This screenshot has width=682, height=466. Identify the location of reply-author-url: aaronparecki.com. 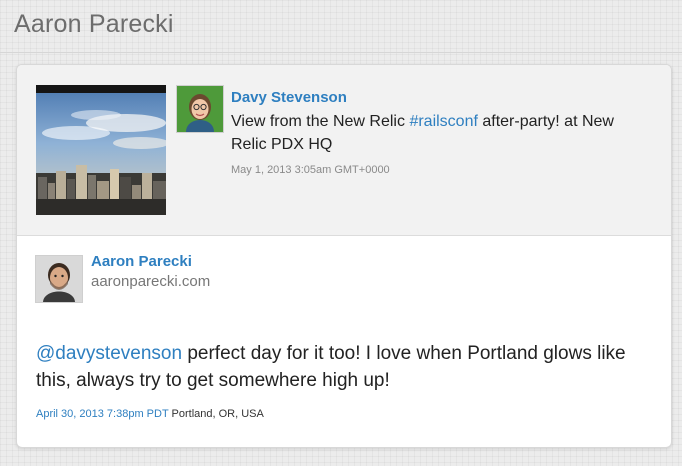
(150, 281).